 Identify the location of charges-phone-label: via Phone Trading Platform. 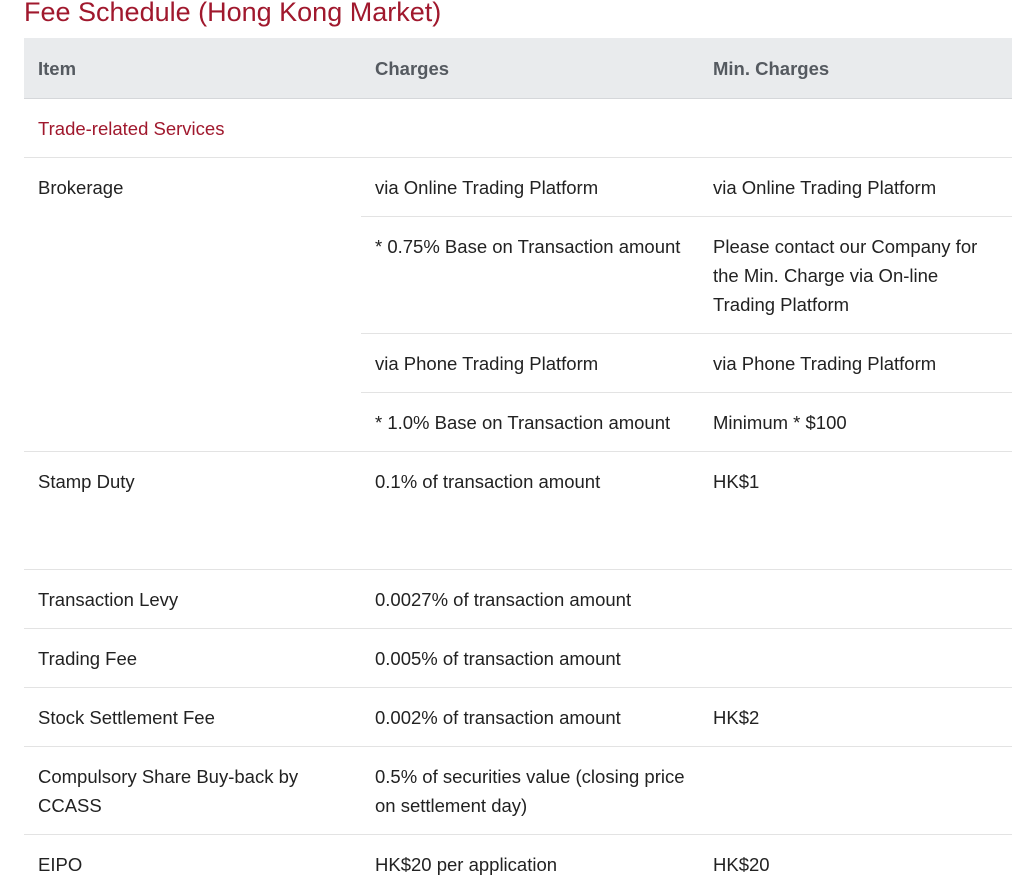
(530, 363).